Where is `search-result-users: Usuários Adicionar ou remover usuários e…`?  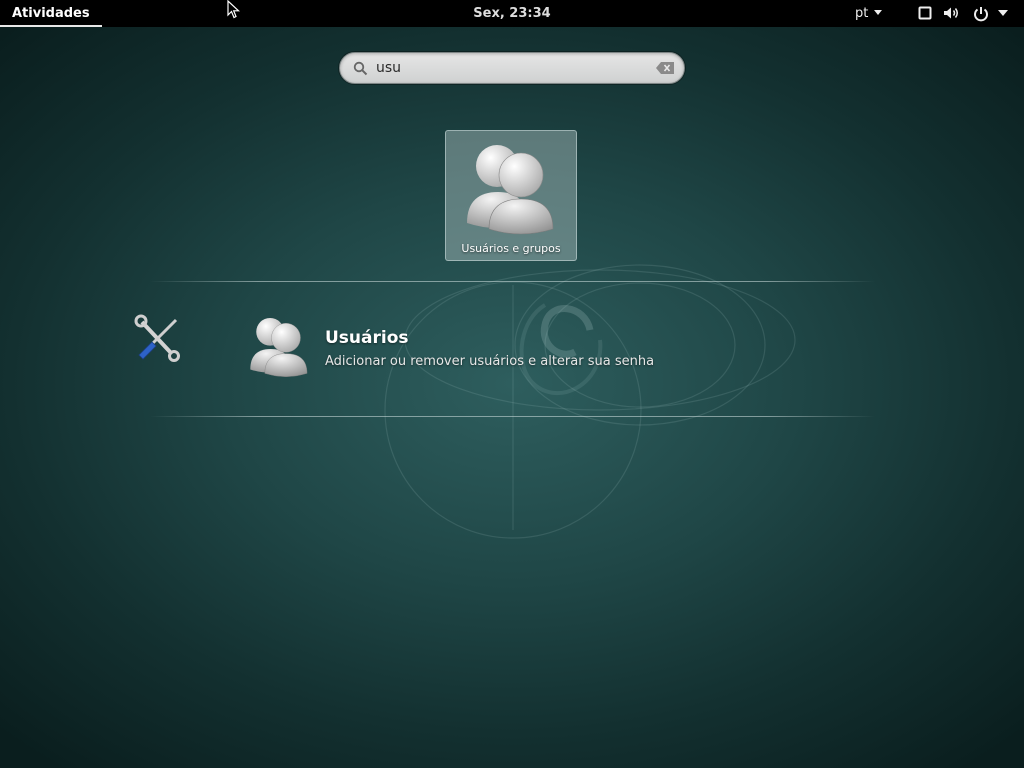 search-result-users: Usuários Adicionar ou remover usuários e… is located at coordinates (484, 348).